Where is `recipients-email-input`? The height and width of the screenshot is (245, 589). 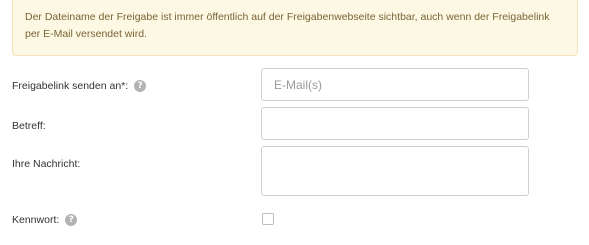
recipients-email-input is located at coordinates (395, 84).